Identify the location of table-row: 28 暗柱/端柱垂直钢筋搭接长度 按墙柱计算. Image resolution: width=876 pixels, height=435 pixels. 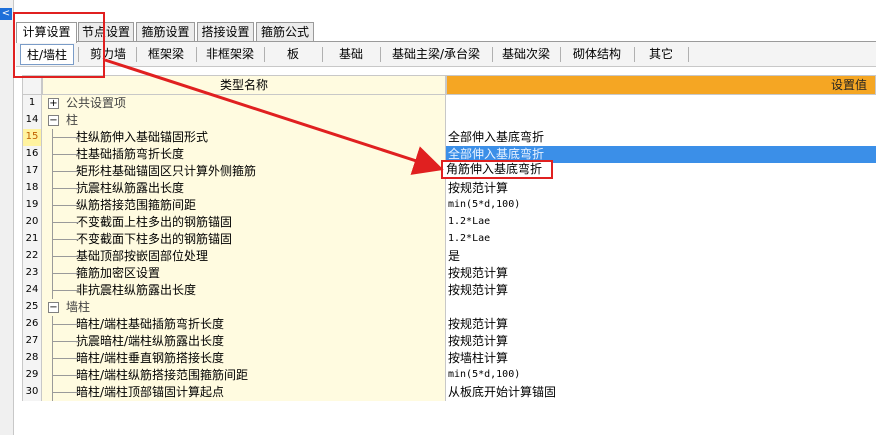
(449, 358).